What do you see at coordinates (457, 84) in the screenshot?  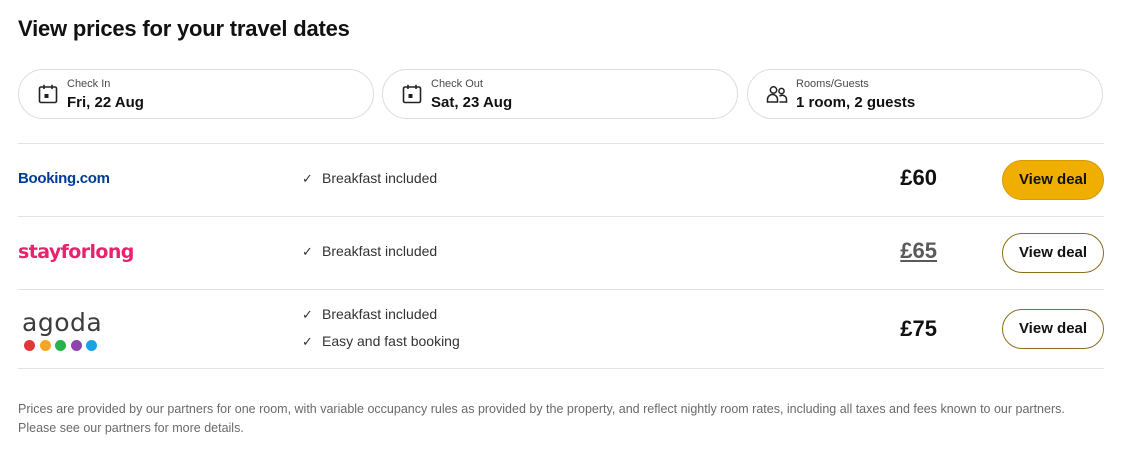 I see `check-out-label: Check Out` at bounding box center [457, 84].